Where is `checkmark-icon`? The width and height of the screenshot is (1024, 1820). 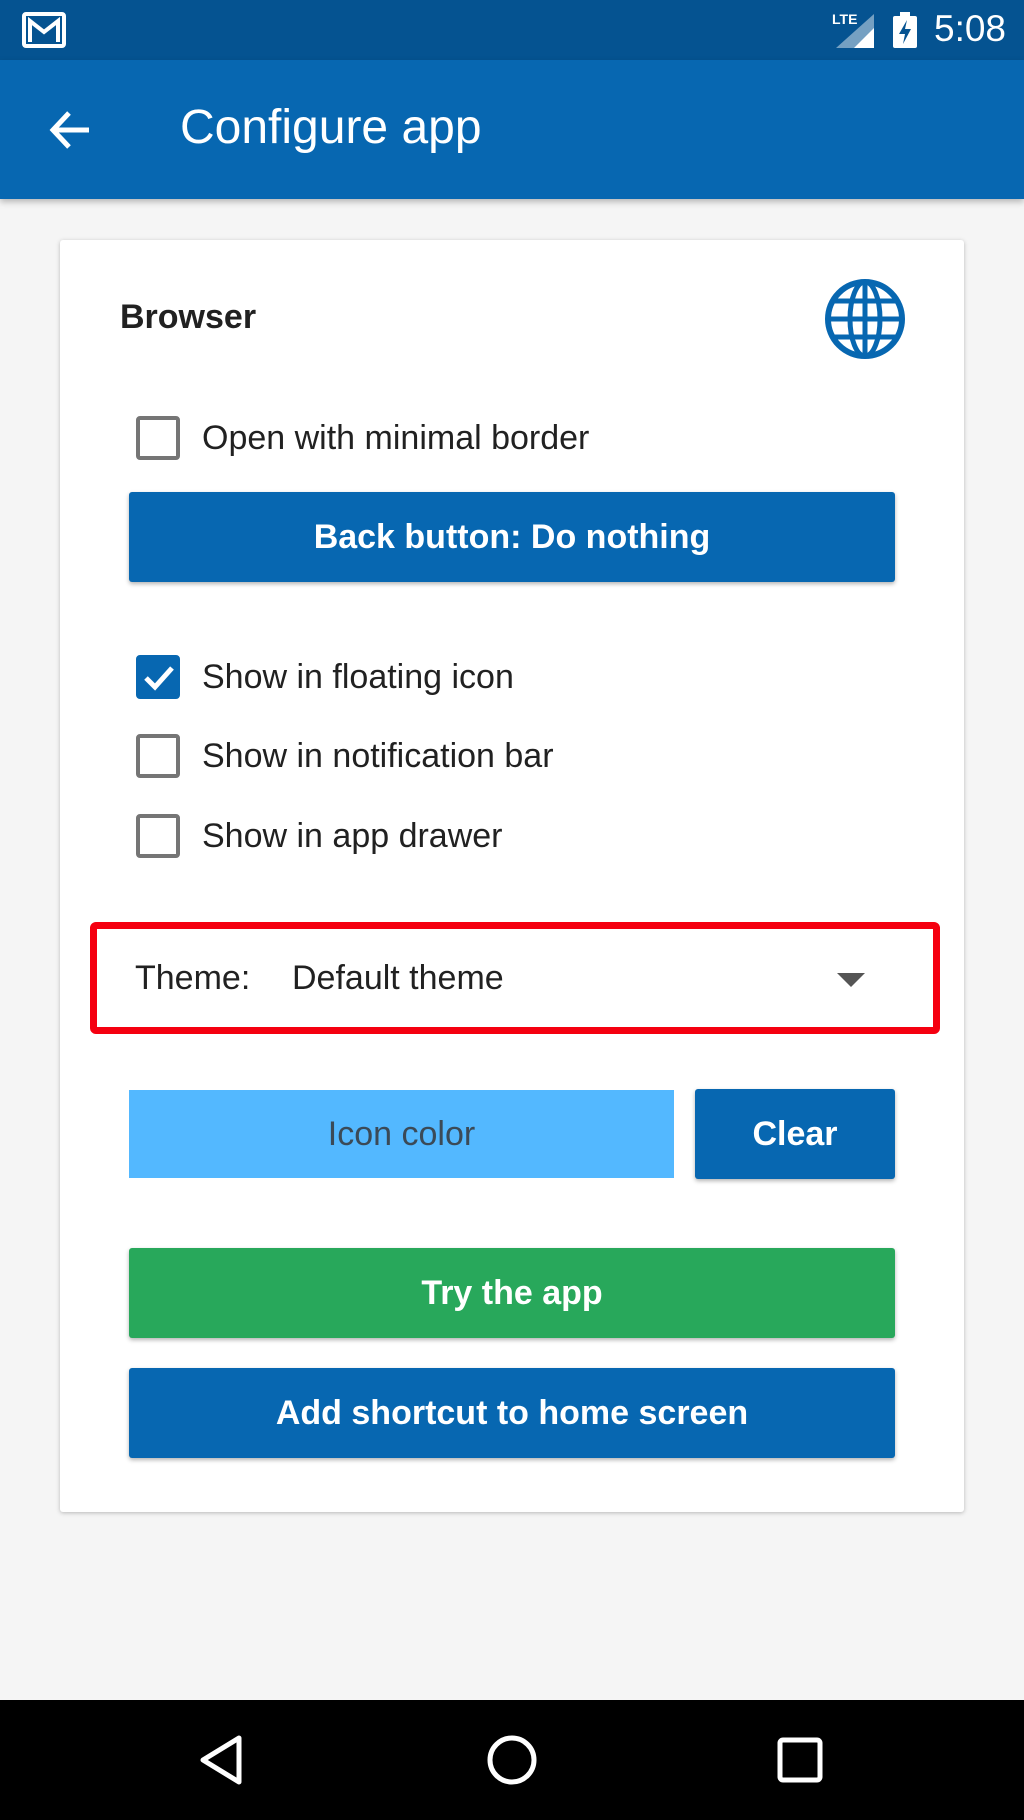 checkmark-icon is located at coordinates (159, 678).